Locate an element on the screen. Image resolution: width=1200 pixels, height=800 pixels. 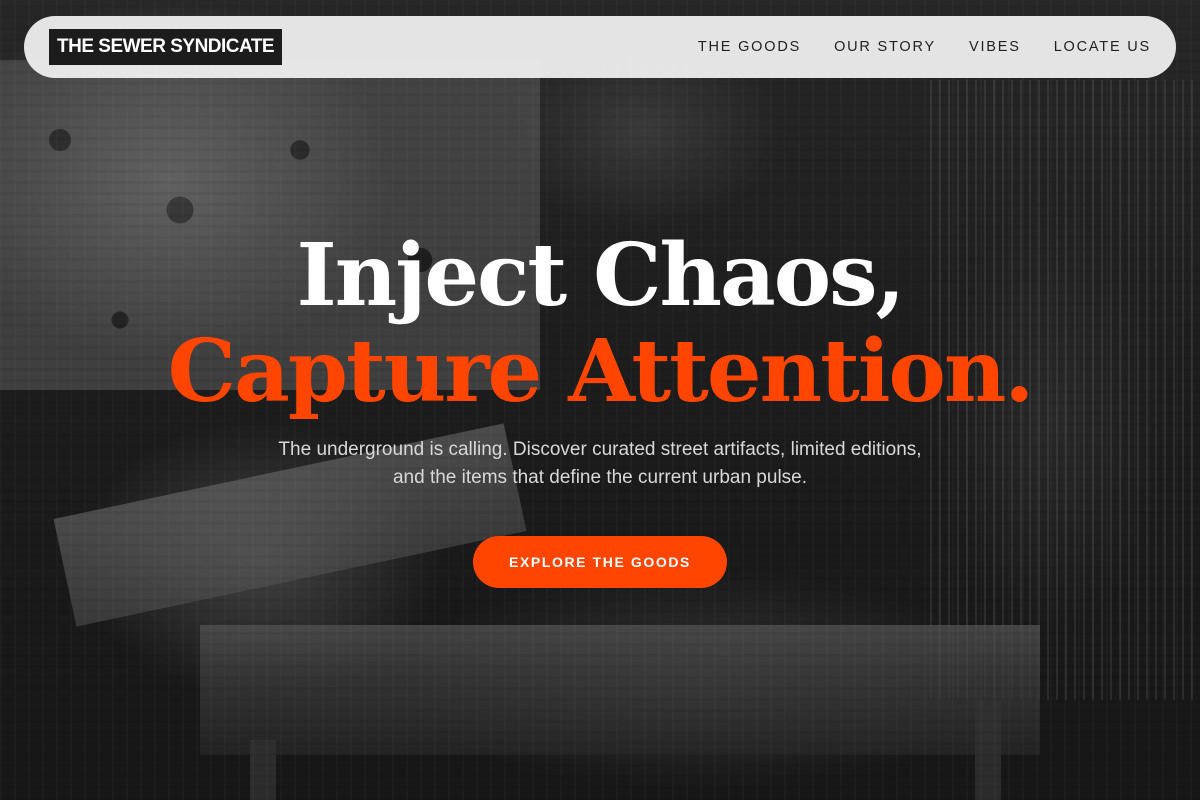
explore-goods-button: EXPLORE THE GOODS is located at coordinates (600, 562).